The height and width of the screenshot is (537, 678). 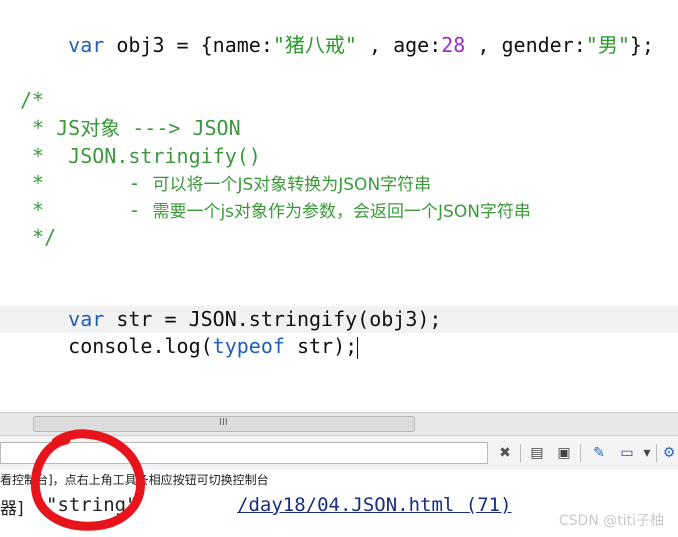 I want to click on code-text: , age:, so click(x=399, y=45).